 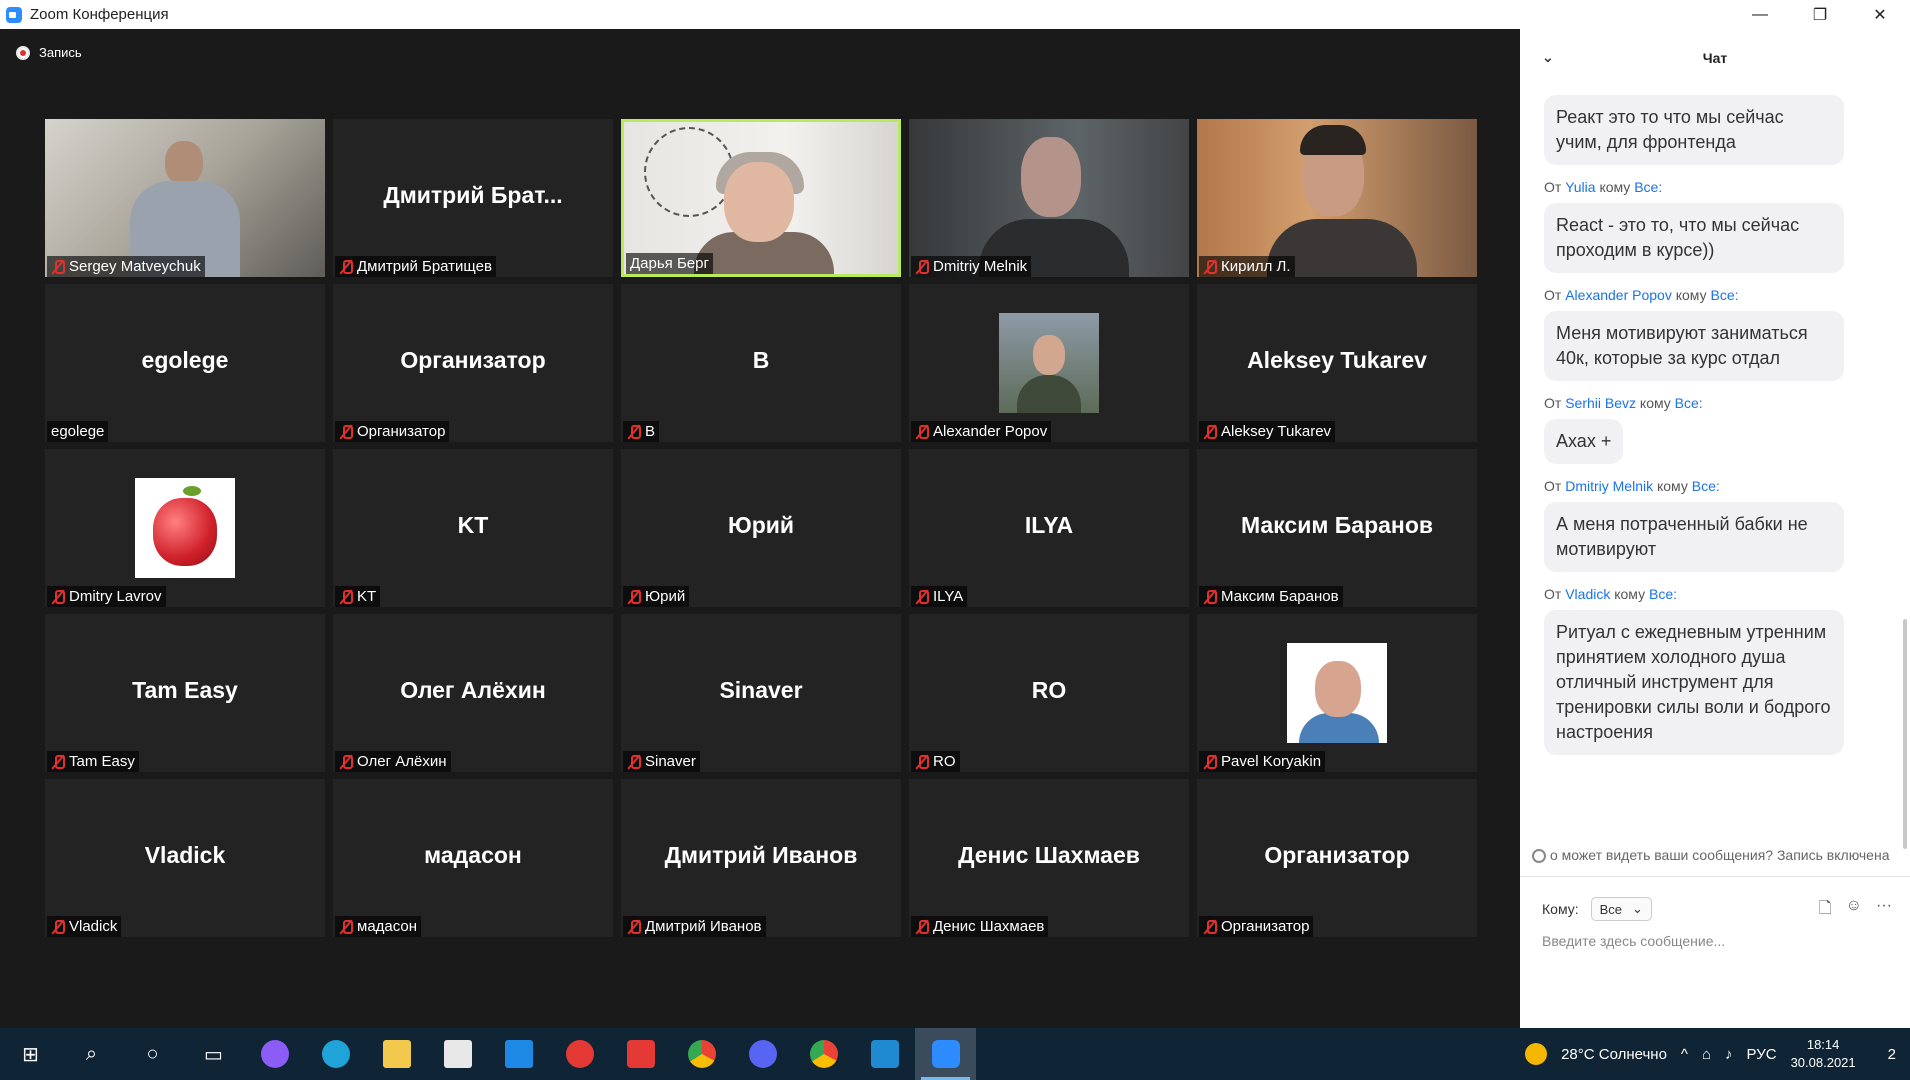 What do you see at coordinates (1049, 528) in the screenshot?
I see `participant-tile: ILYA ILYA` at bounding box center [1049, 528].